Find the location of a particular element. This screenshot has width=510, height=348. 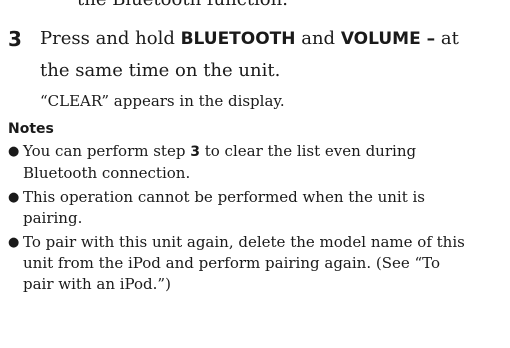

note-text-pre: You can perform step is located at coordinates (107, 151).